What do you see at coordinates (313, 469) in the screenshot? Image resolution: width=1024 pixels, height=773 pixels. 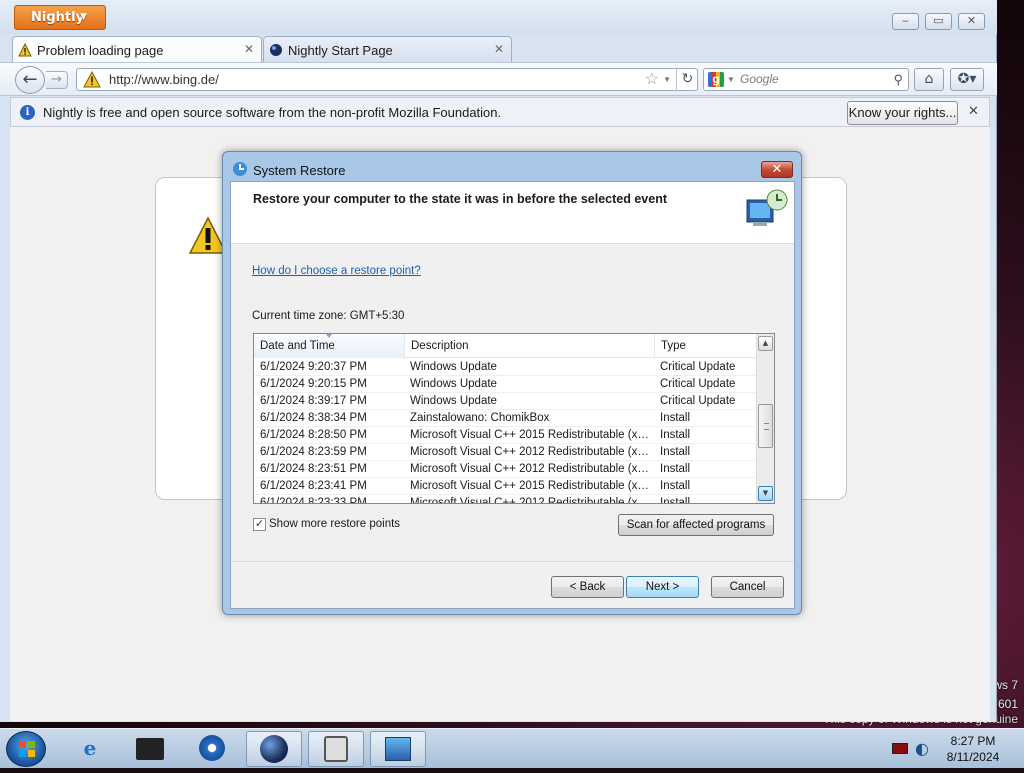 I see `row-date: 6/1/2024 8:23:51 PM` at bounding box center [313, 469].